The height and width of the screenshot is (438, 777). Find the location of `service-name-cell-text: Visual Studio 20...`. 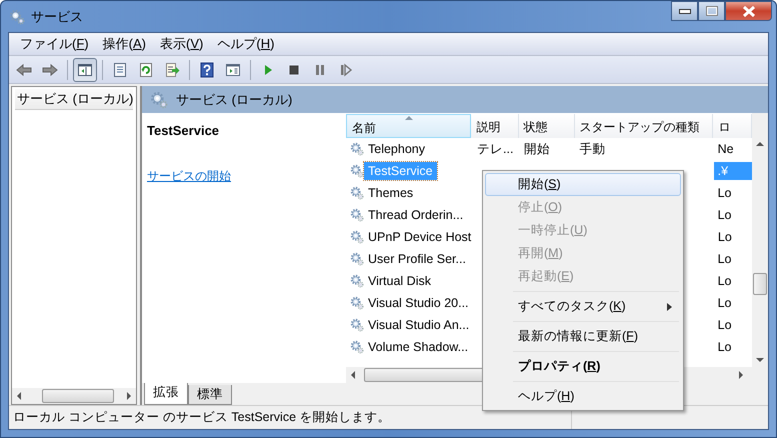

service-name-cell-text: Visual Studio 20... is located at coordinates (418, 303).